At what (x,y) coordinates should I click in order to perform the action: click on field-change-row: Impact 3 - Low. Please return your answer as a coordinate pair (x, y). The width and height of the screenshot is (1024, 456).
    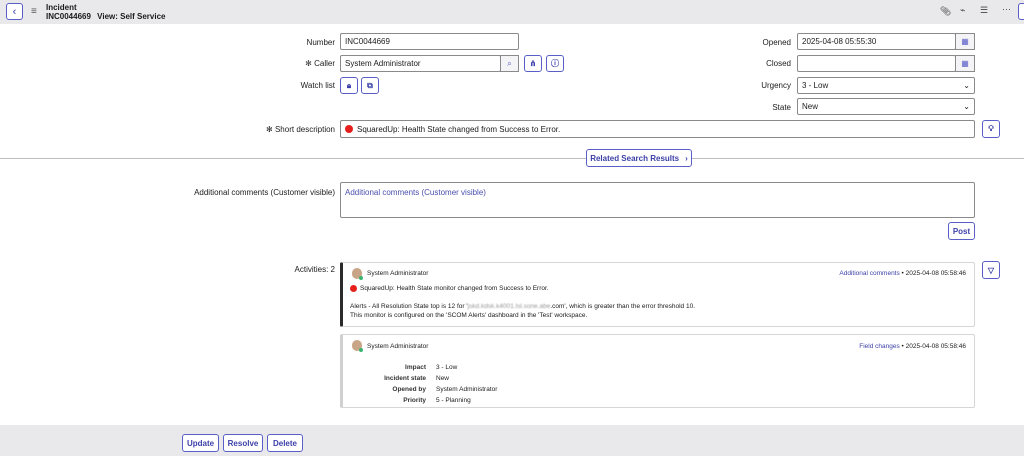
    Looking at the image, I should click on (493, 367).